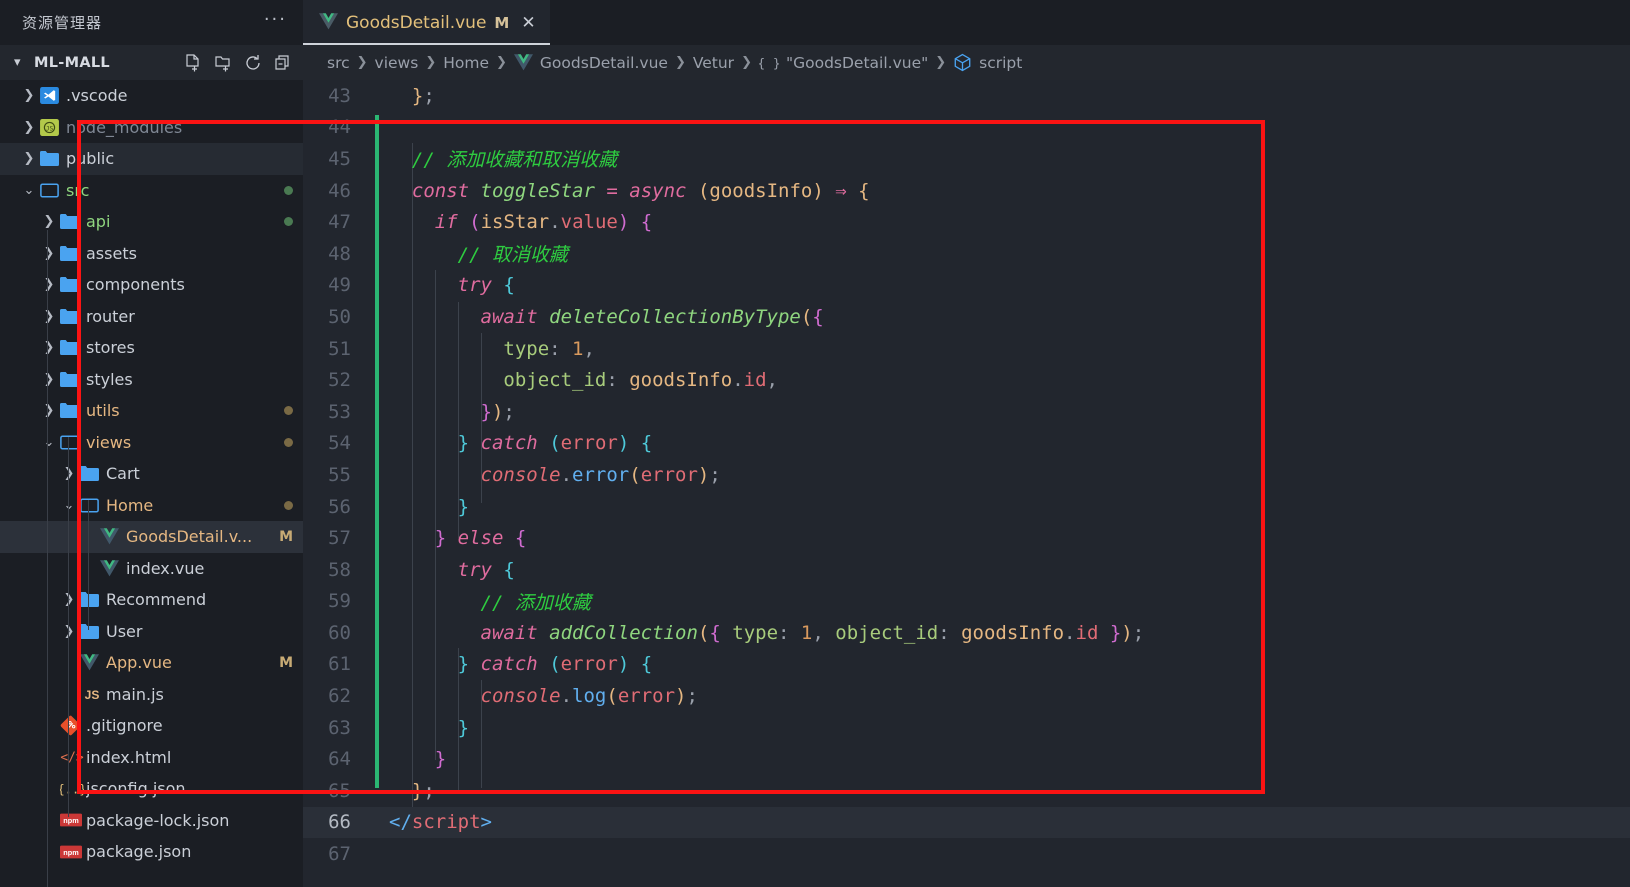  I want to click on tree-item-user: ❯ User, so click(151, 632).